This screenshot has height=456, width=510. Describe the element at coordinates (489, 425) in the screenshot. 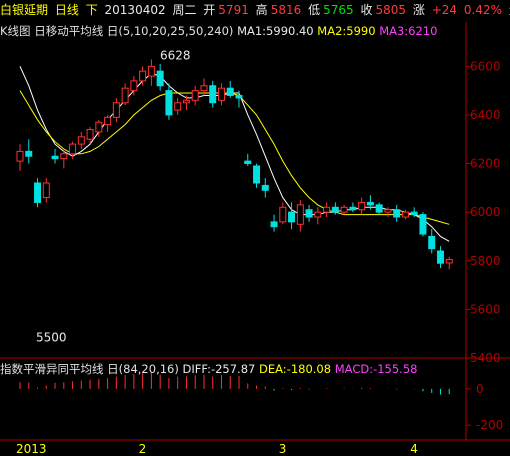

I see `macd-tick-label: -200` at that location.